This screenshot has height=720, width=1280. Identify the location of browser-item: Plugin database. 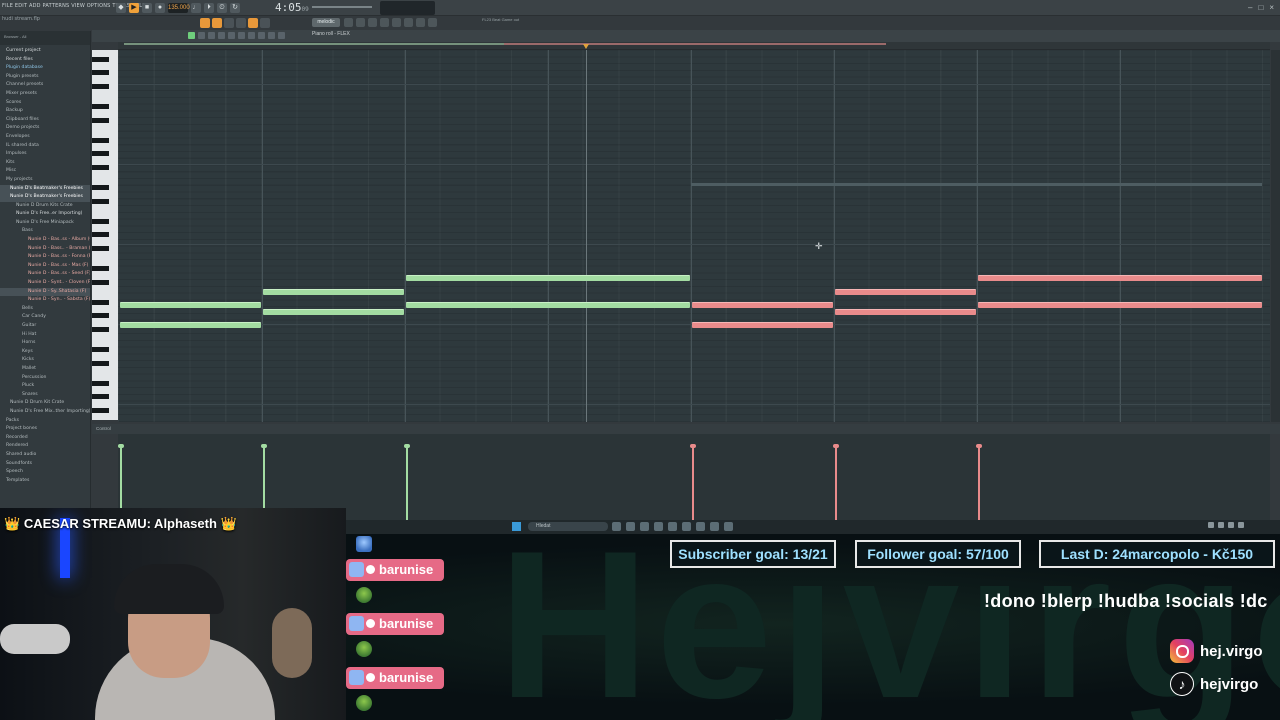
(45, 68).